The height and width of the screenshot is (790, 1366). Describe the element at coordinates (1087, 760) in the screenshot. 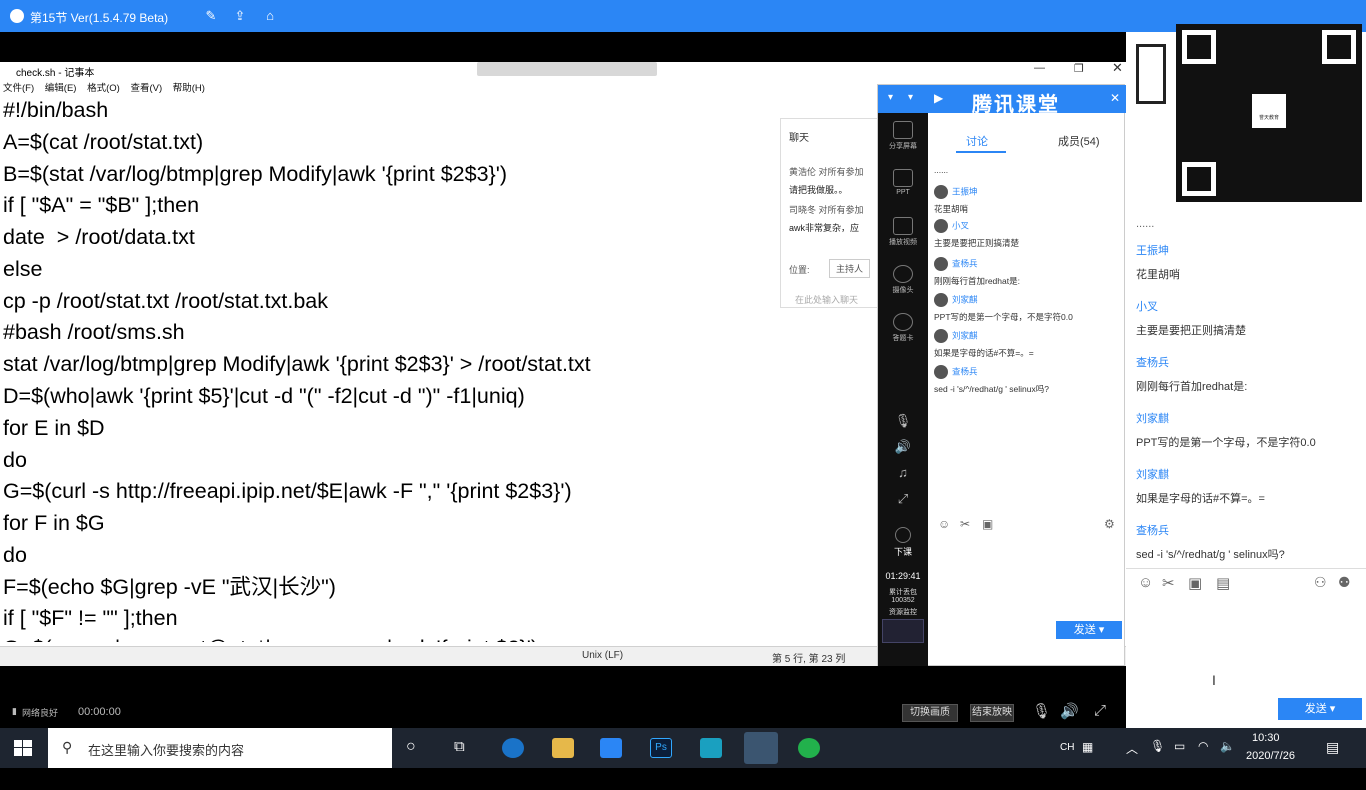

I see `keyboard-icon: ▦` at that location.